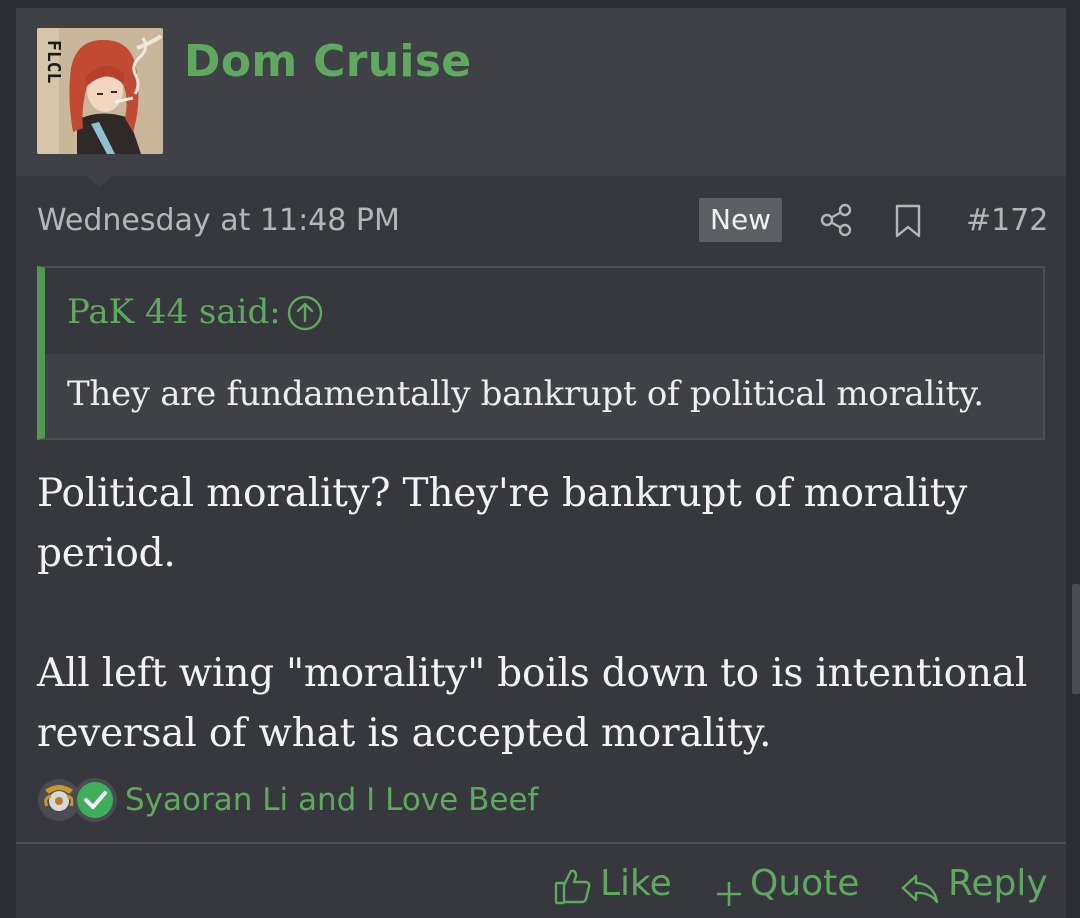  I want to click on avatar: FLCL, so click(100, 91).